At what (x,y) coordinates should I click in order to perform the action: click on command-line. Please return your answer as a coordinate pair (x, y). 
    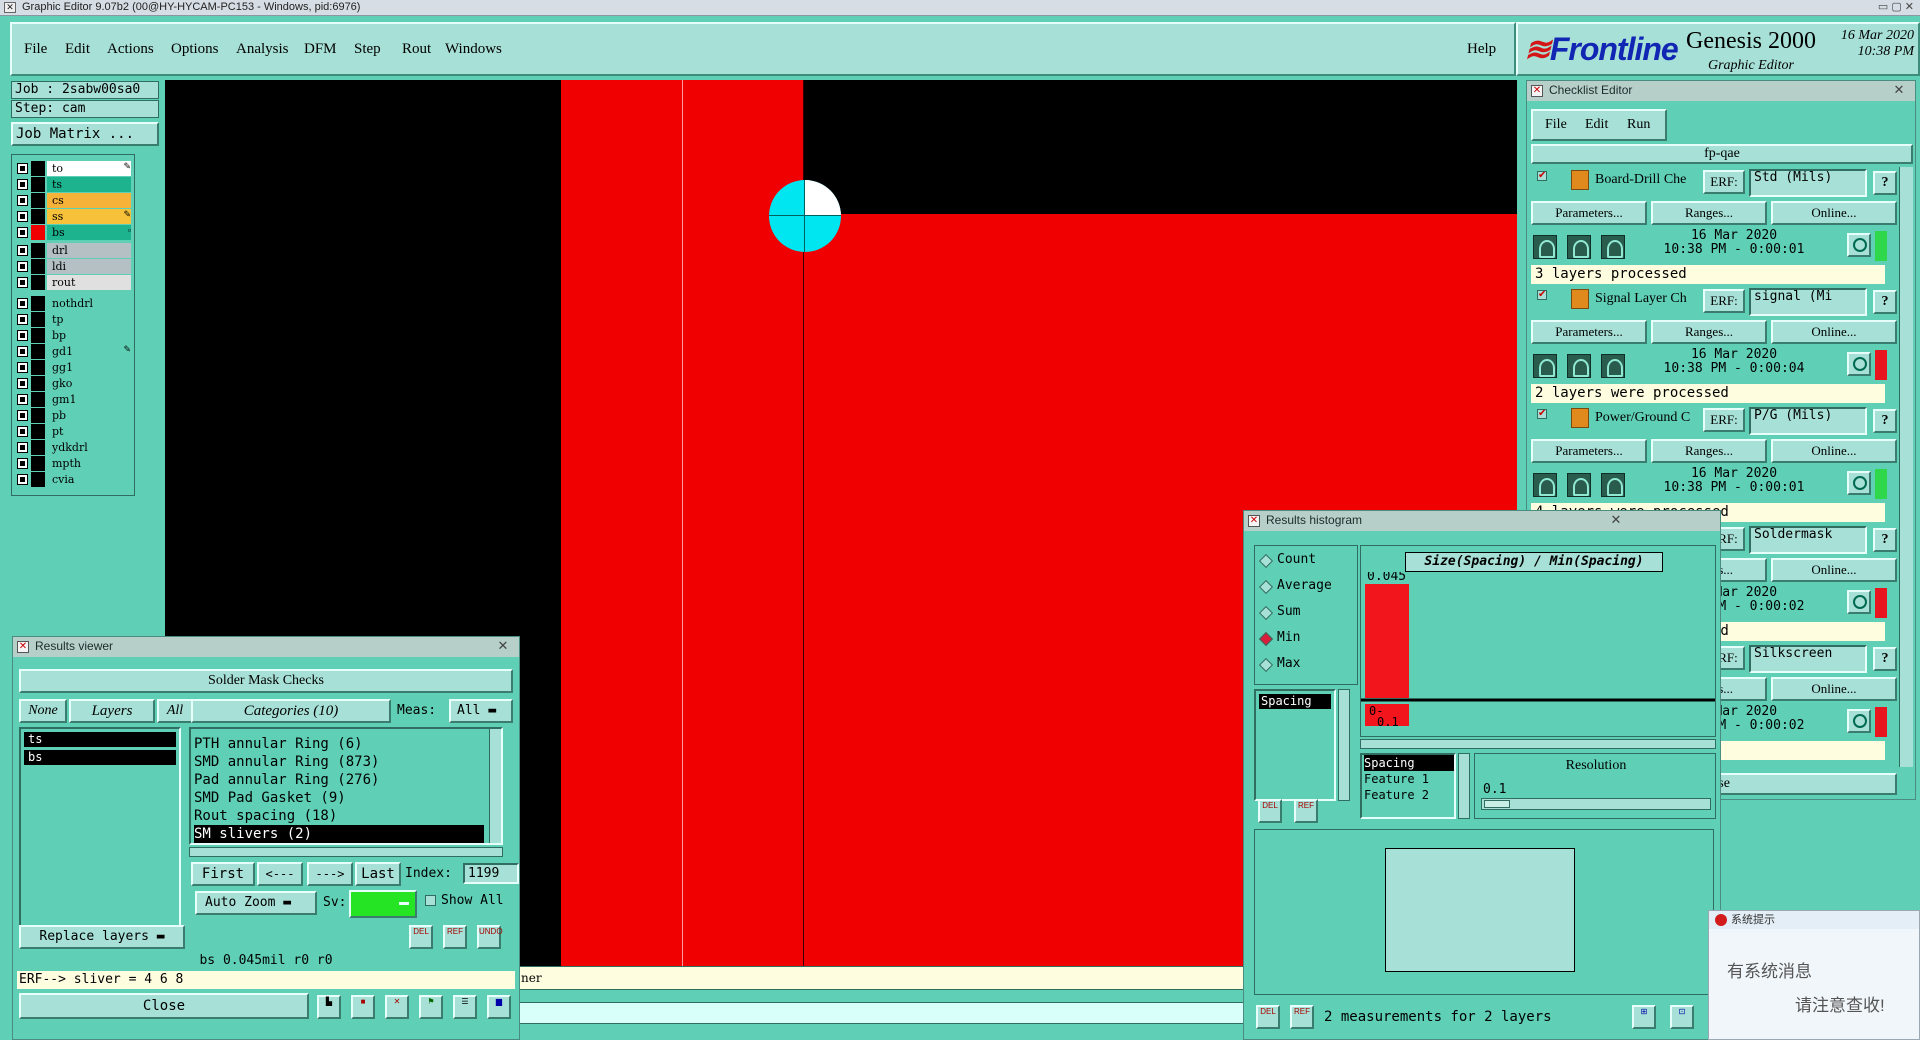
    Looking at the image, I should click on (876, 1013).